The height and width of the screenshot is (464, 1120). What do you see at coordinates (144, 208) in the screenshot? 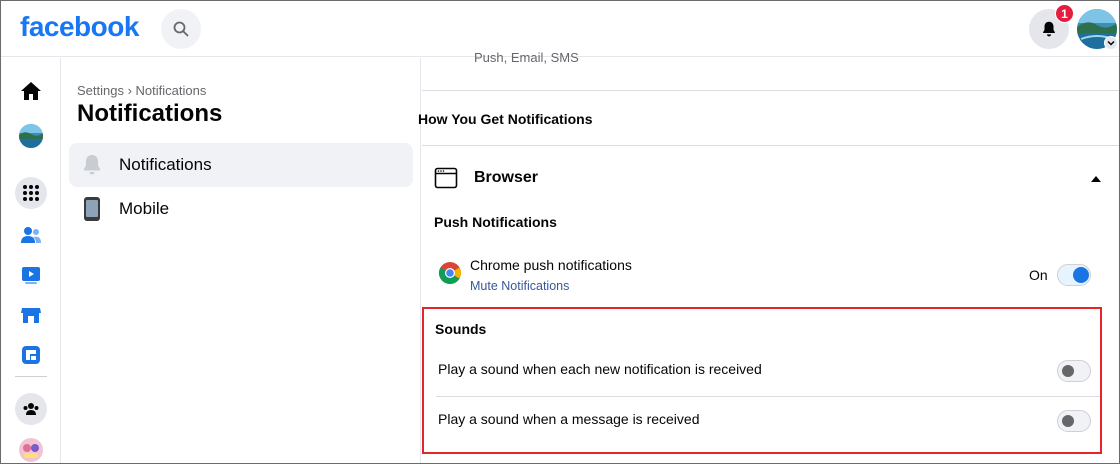
I see `sidebar-item-label: Mobile` at bounding box center [144, 208].